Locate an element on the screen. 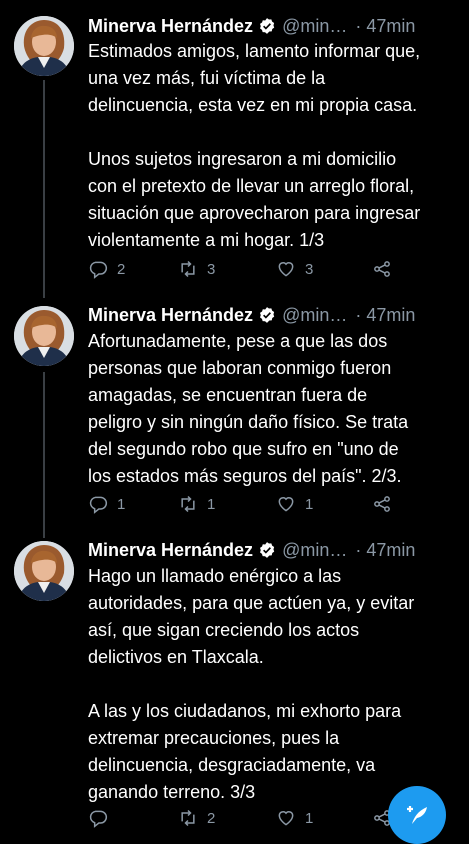 The width and height of the screenshot is (469, 844). retweet-count: 1 is located at coordinates (211, 504).